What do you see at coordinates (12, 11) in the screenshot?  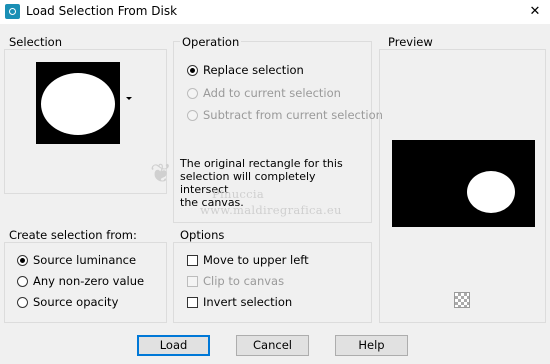 I see `camera-app-icon` at bounding box center [12, 11].